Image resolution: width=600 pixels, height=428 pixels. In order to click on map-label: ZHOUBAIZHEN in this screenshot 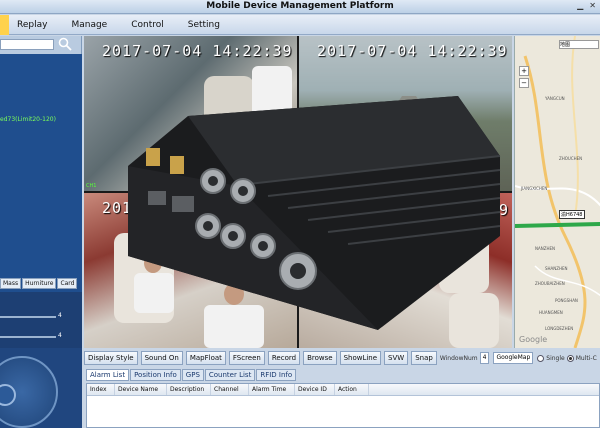, I will do `click(550, 283)`.